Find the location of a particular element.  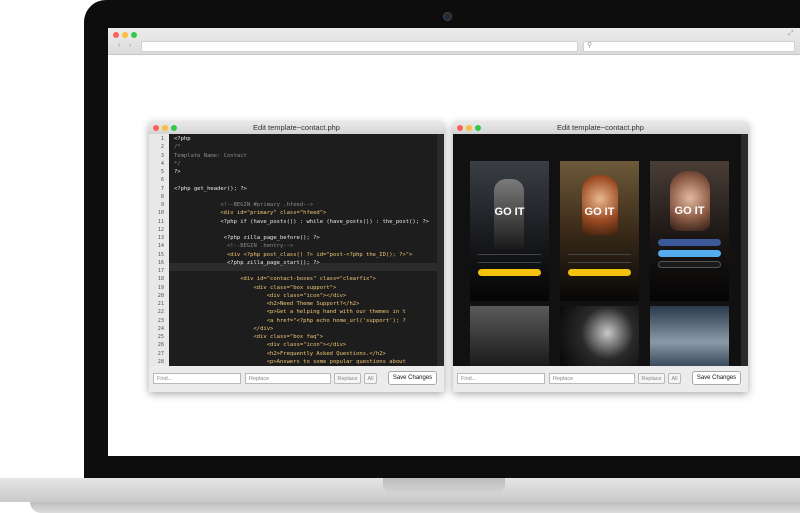

line-number: 25 is located at coordinates (160, 337).